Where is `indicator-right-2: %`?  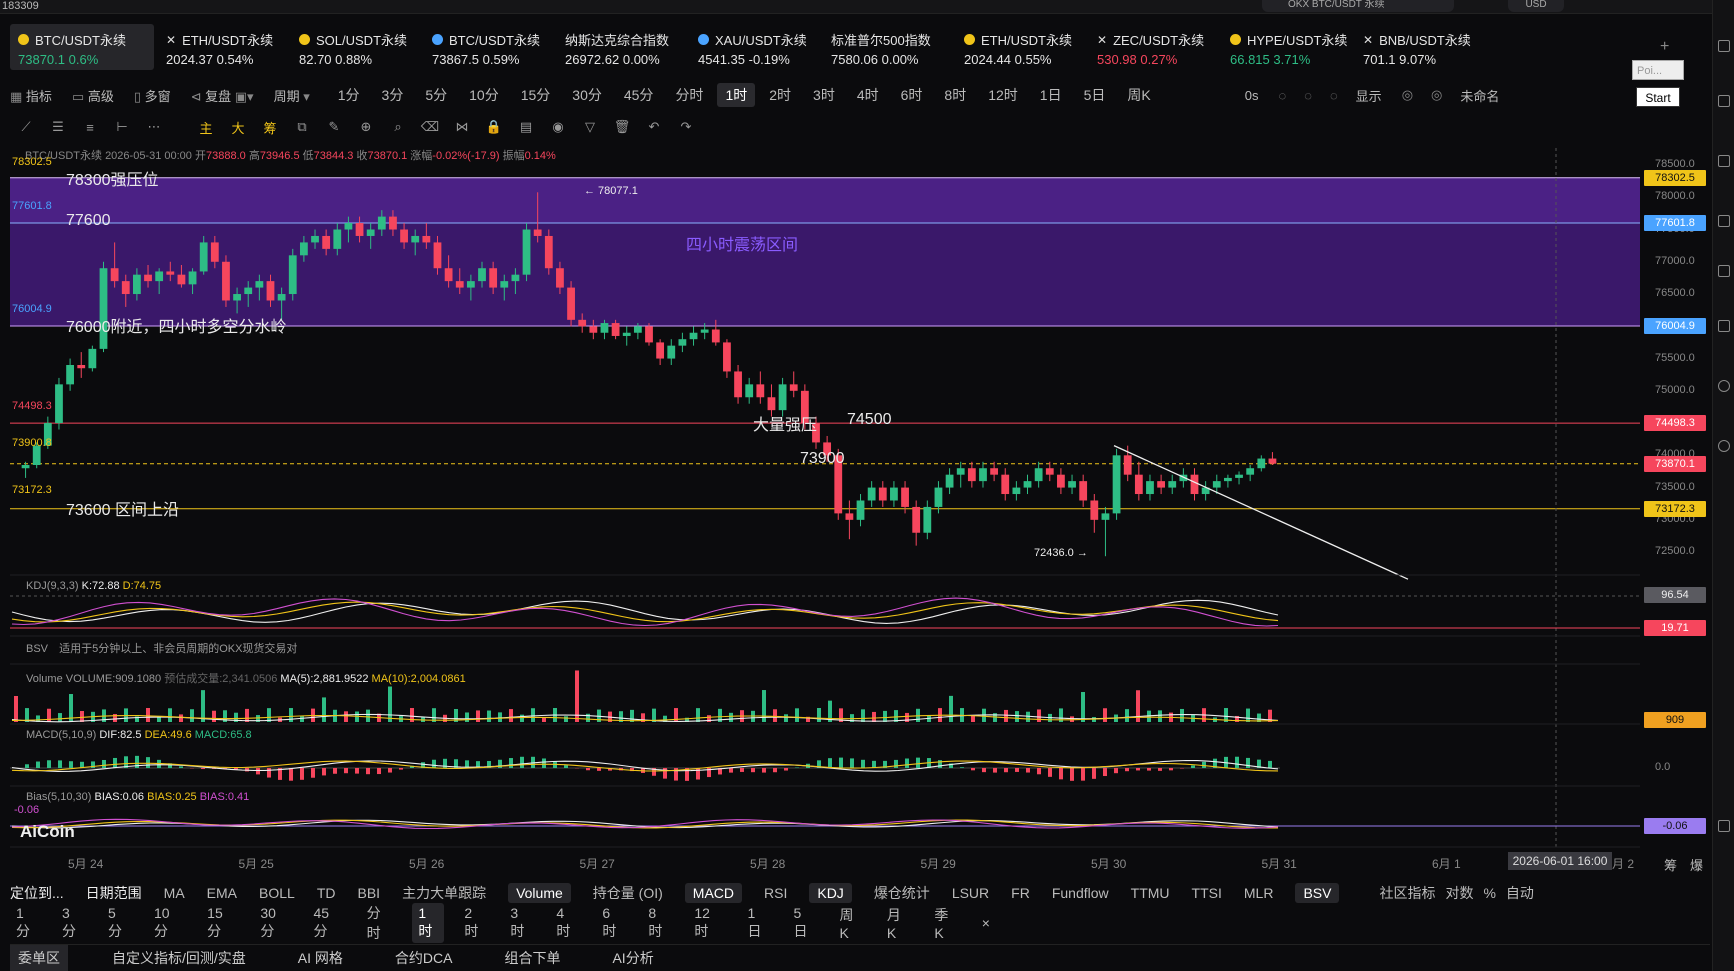
indicator-right-2: % is located at coordinates (1489, 893).